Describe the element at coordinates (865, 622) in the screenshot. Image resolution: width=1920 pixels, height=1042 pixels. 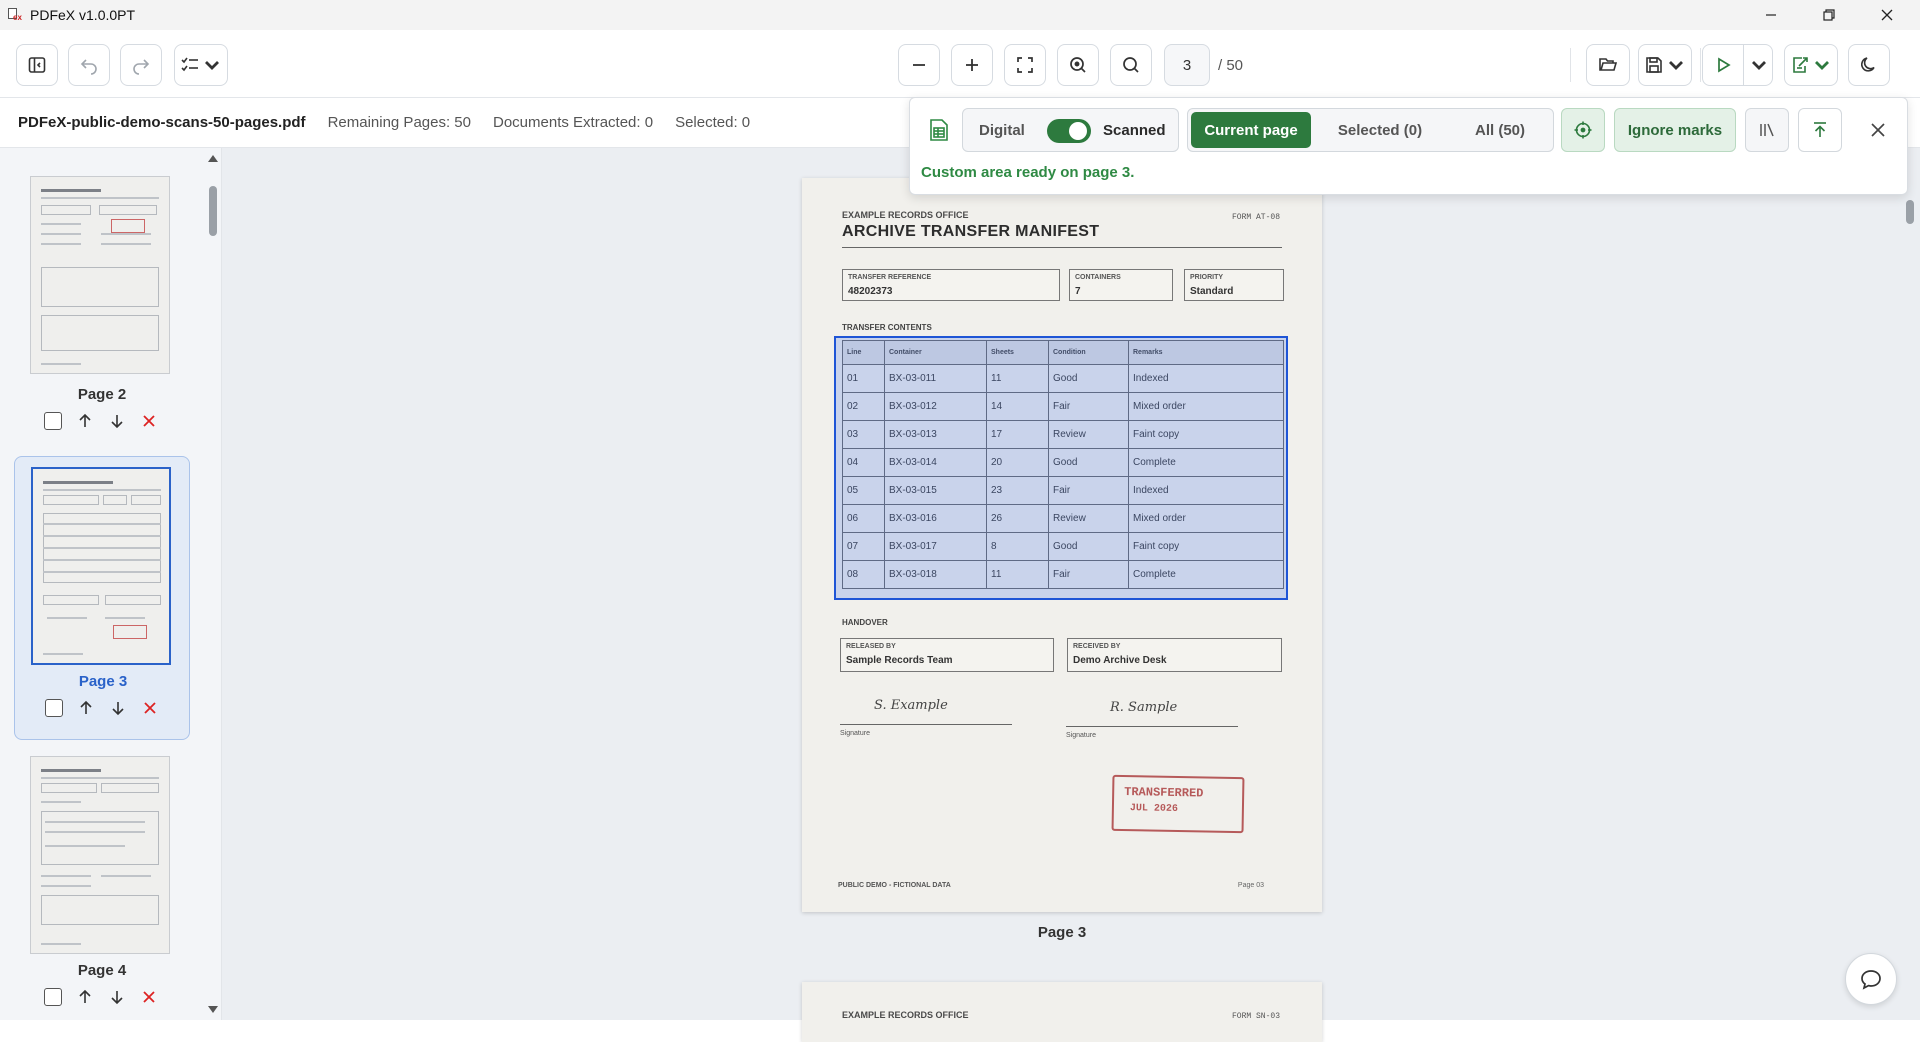
I see `handover-heading: HANDOVER` at that location.